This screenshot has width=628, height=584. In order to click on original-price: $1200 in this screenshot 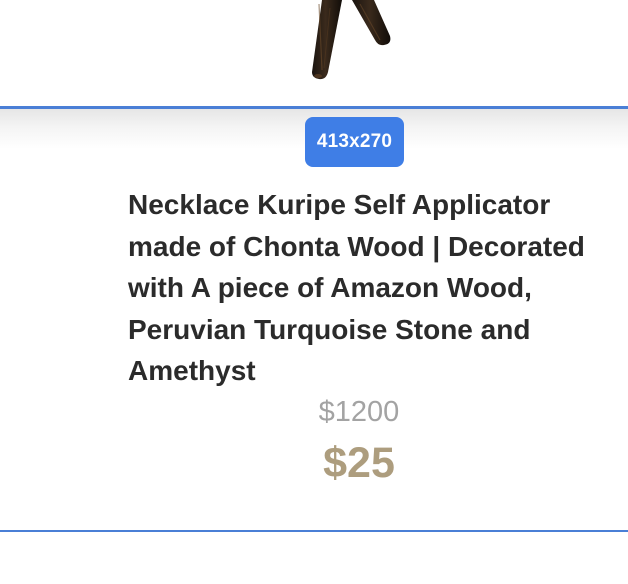, I will do `click(359, 412)`.